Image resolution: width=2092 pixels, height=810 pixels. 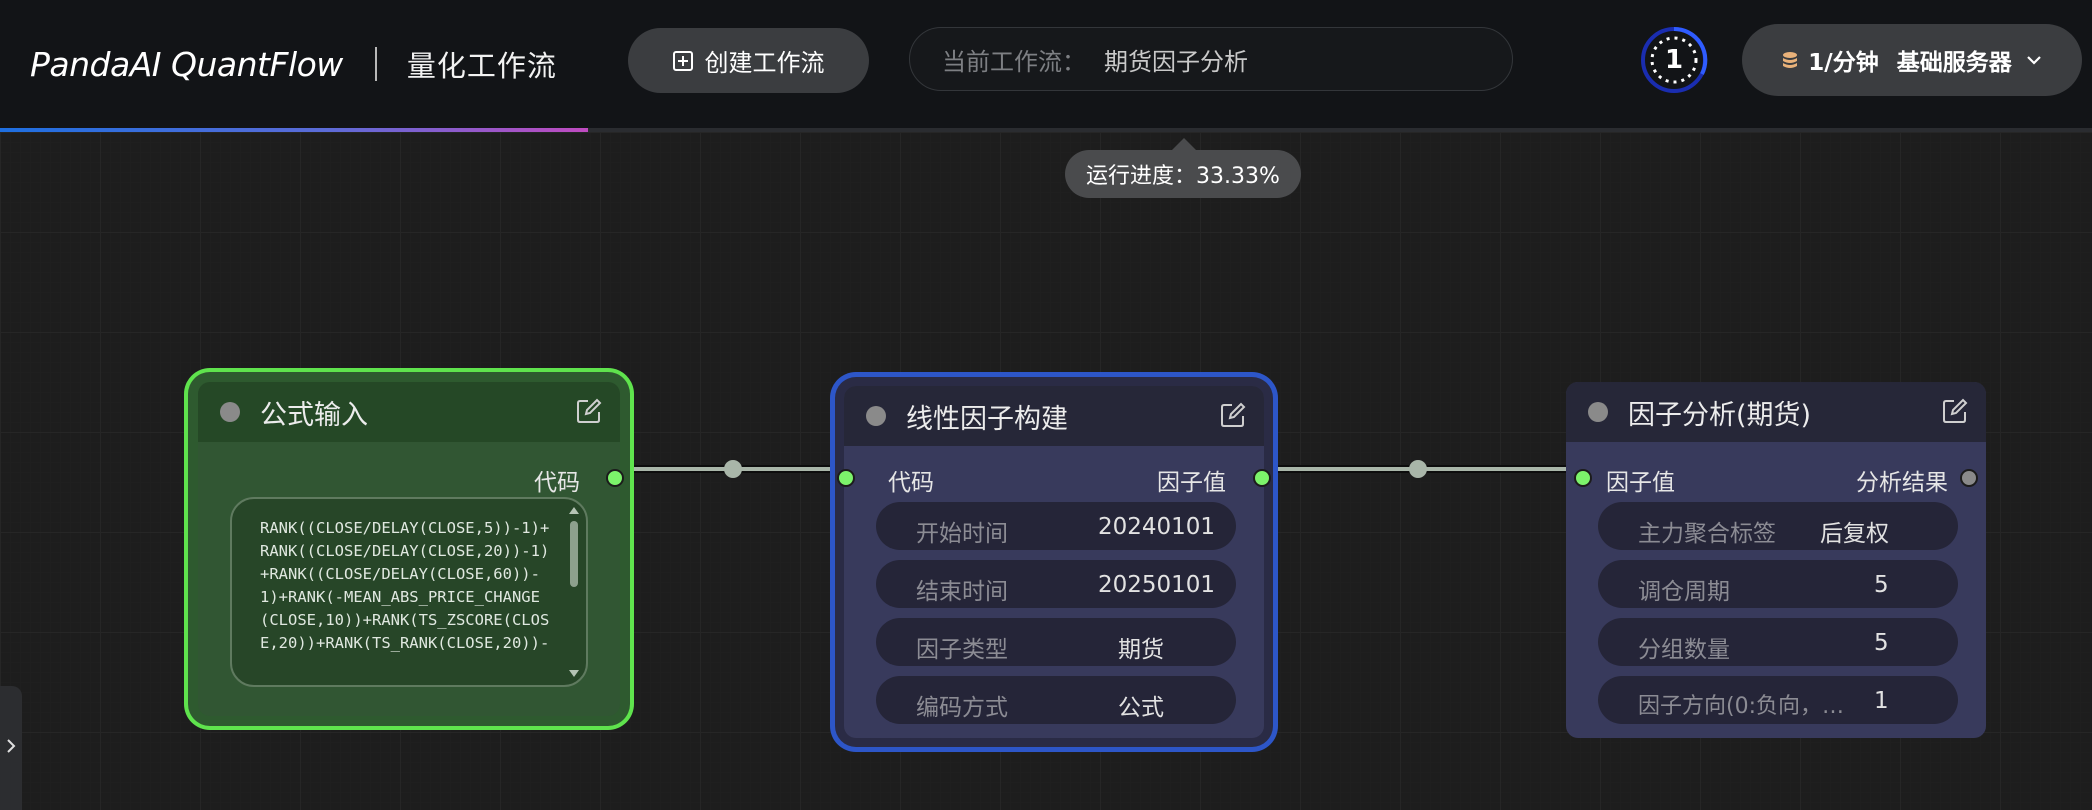 I want to click on param-encoding: 编码方式 公式, so click(x=1056, y=700).